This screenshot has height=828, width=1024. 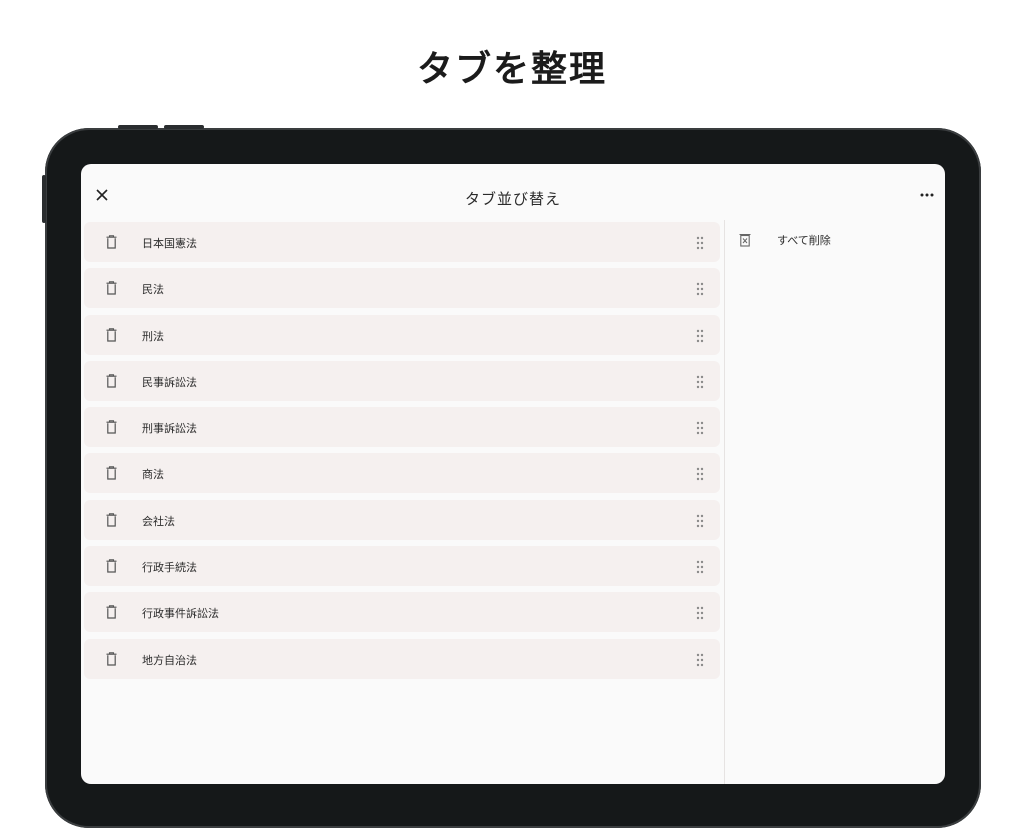 What do you see at coordinates (745, 239) in the screenshot?
I see `delete-all-icon` at bounding box center [745, 239].